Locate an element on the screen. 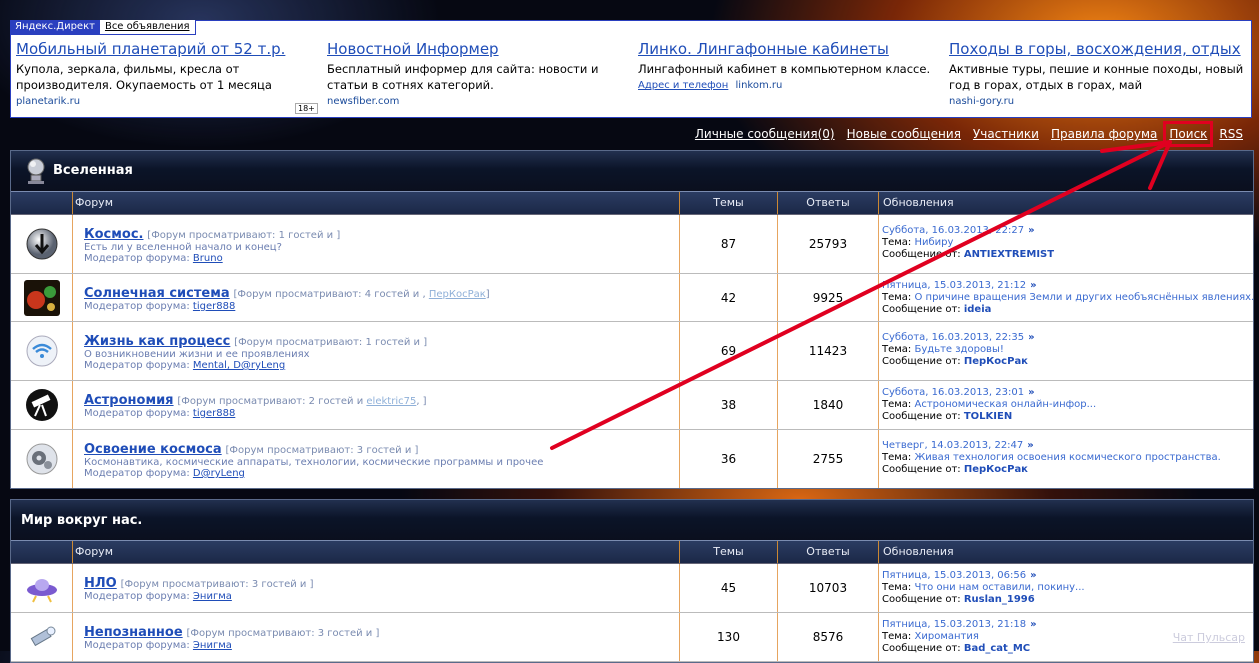 This screenshot has width=1259, height=663. section-header: Мир вокруг нас. is located at coordinates (632, 520).